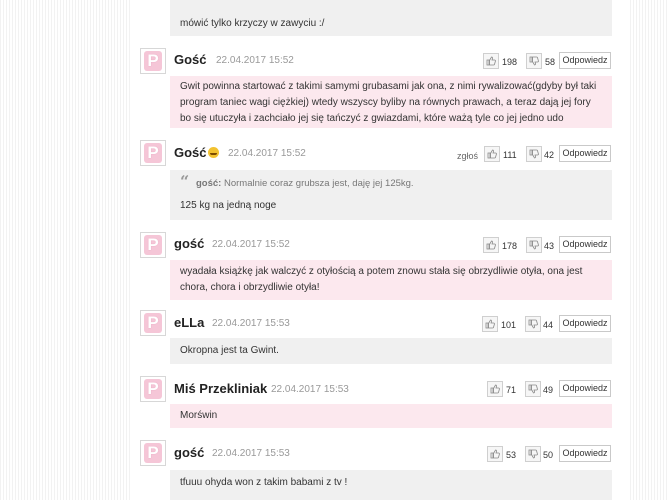 Image resolution: width=668 pixels, height=500 pixels. I want to click on likes-count: 71, so click(511, 390).